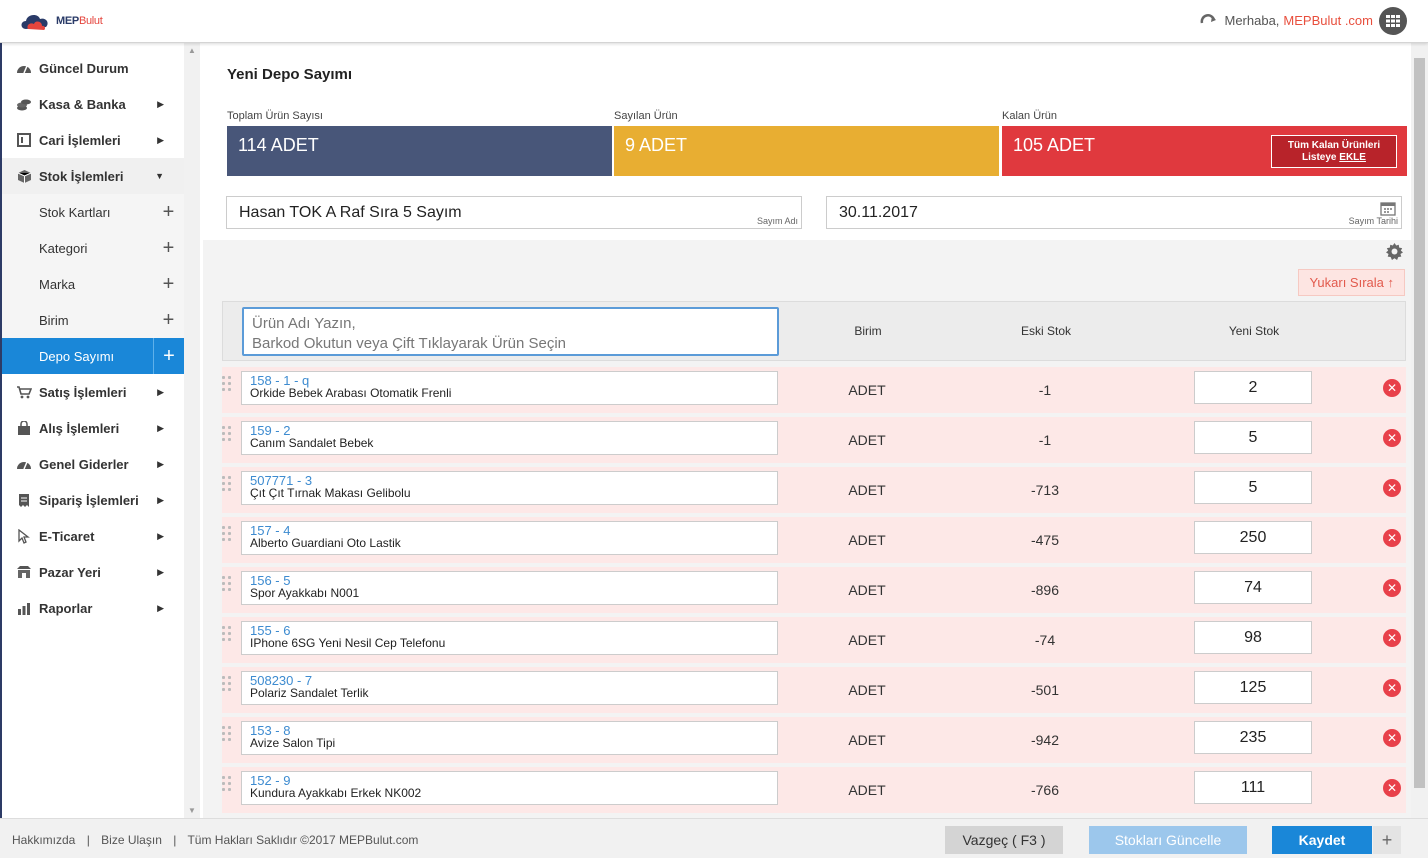 The width and height of the screenshot is (1428, 858). Describe the element at coordinates (509, 588) in the screenshot. I see `product-field: 156 - 5 Spor Ayakkabı N001` at that location.